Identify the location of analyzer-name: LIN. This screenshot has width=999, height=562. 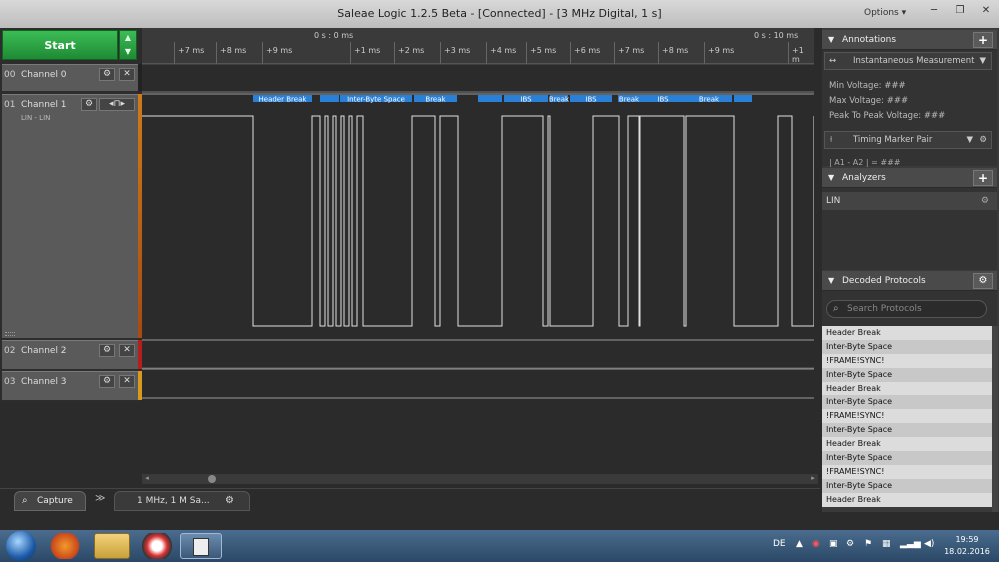
(833, 201).